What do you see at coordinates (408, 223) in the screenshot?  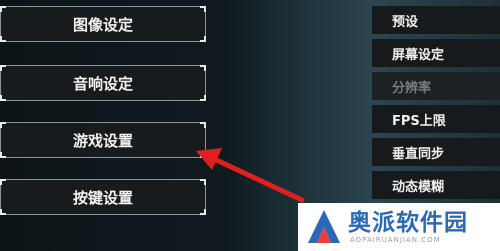 I see `watermark-title: 奥派软件园` at bounding box center [408, 223].